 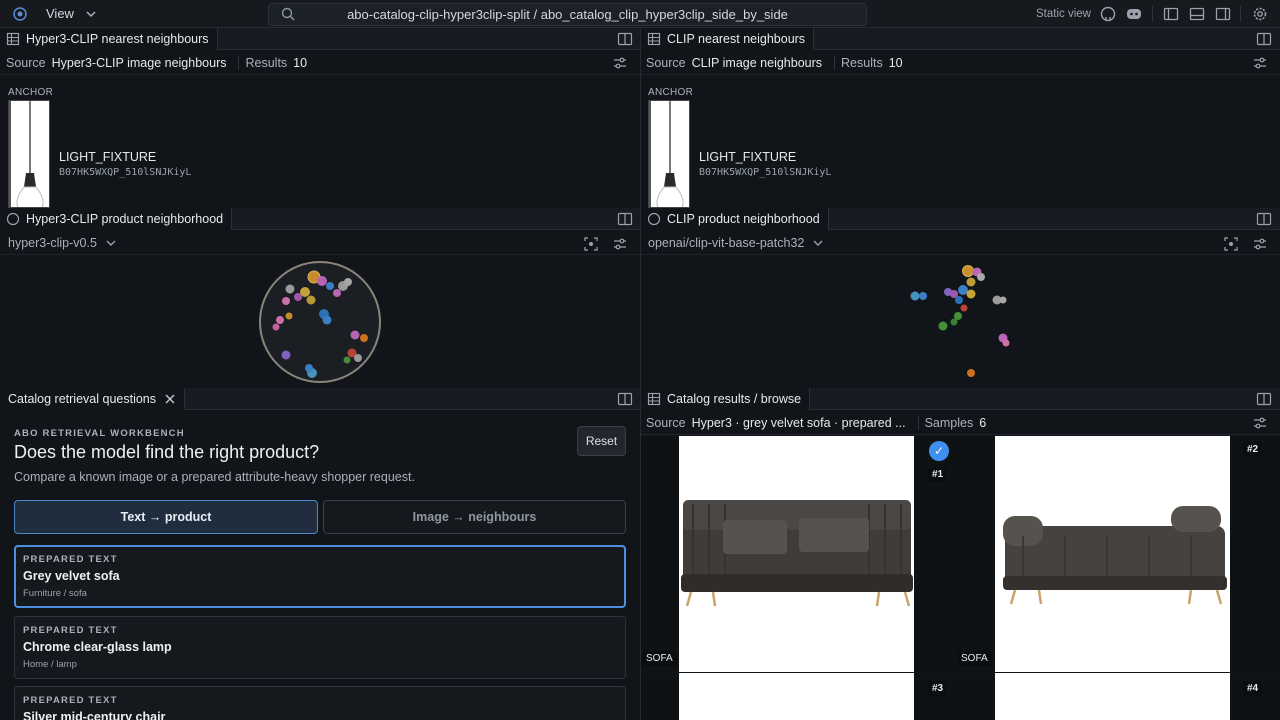 I want to click on result-tile: ✓ #1 SOFA, so click(x=799, y=554).